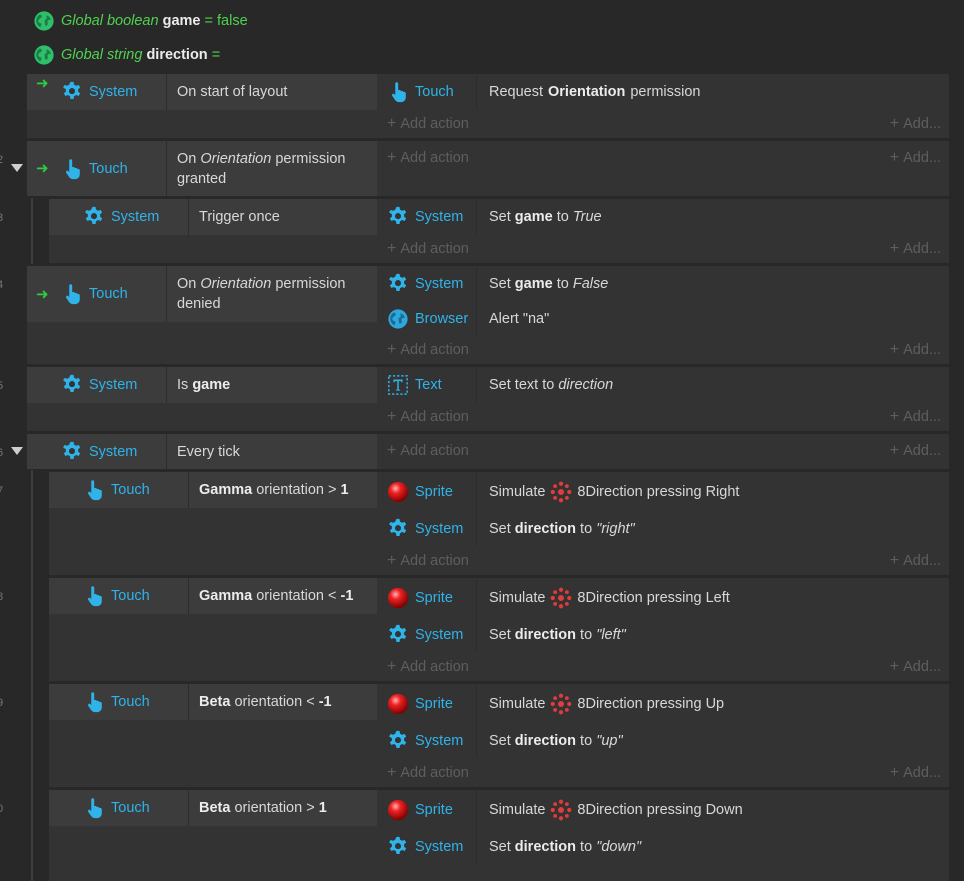  What do you see at coordinates (600, 704) in the screenshot?
I see `action-text: Simulate 8Direction pressing Up` at bounding box center [600, 704].